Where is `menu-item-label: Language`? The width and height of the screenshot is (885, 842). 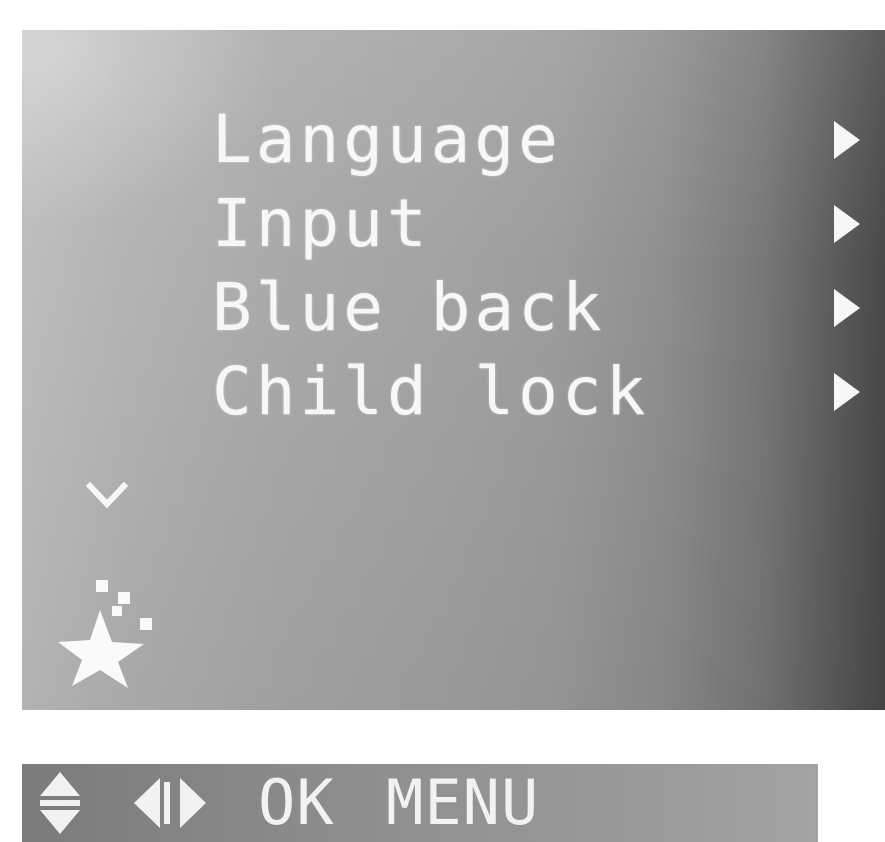
menu-item-label: Language is located at coordinates (387, 139).